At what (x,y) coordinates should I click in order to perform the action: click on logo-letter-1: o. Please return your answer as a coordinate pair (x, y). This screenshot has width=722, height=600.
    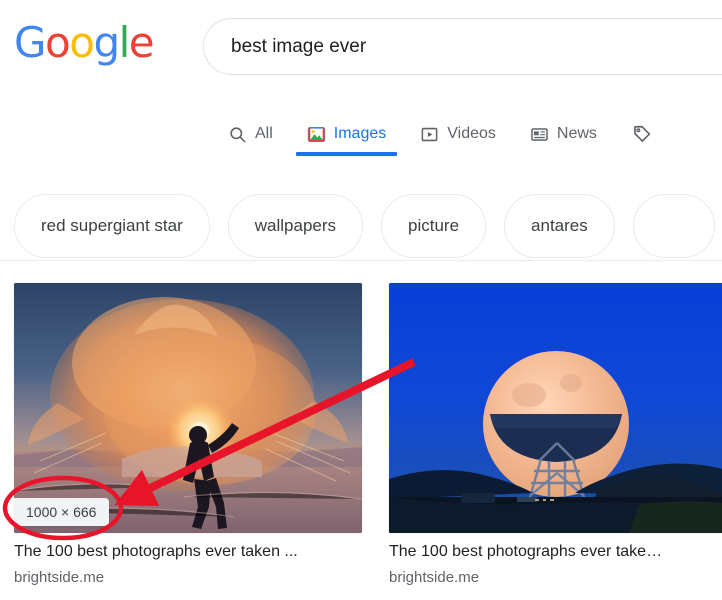
    Looking at the image, I should click on (58, 42).